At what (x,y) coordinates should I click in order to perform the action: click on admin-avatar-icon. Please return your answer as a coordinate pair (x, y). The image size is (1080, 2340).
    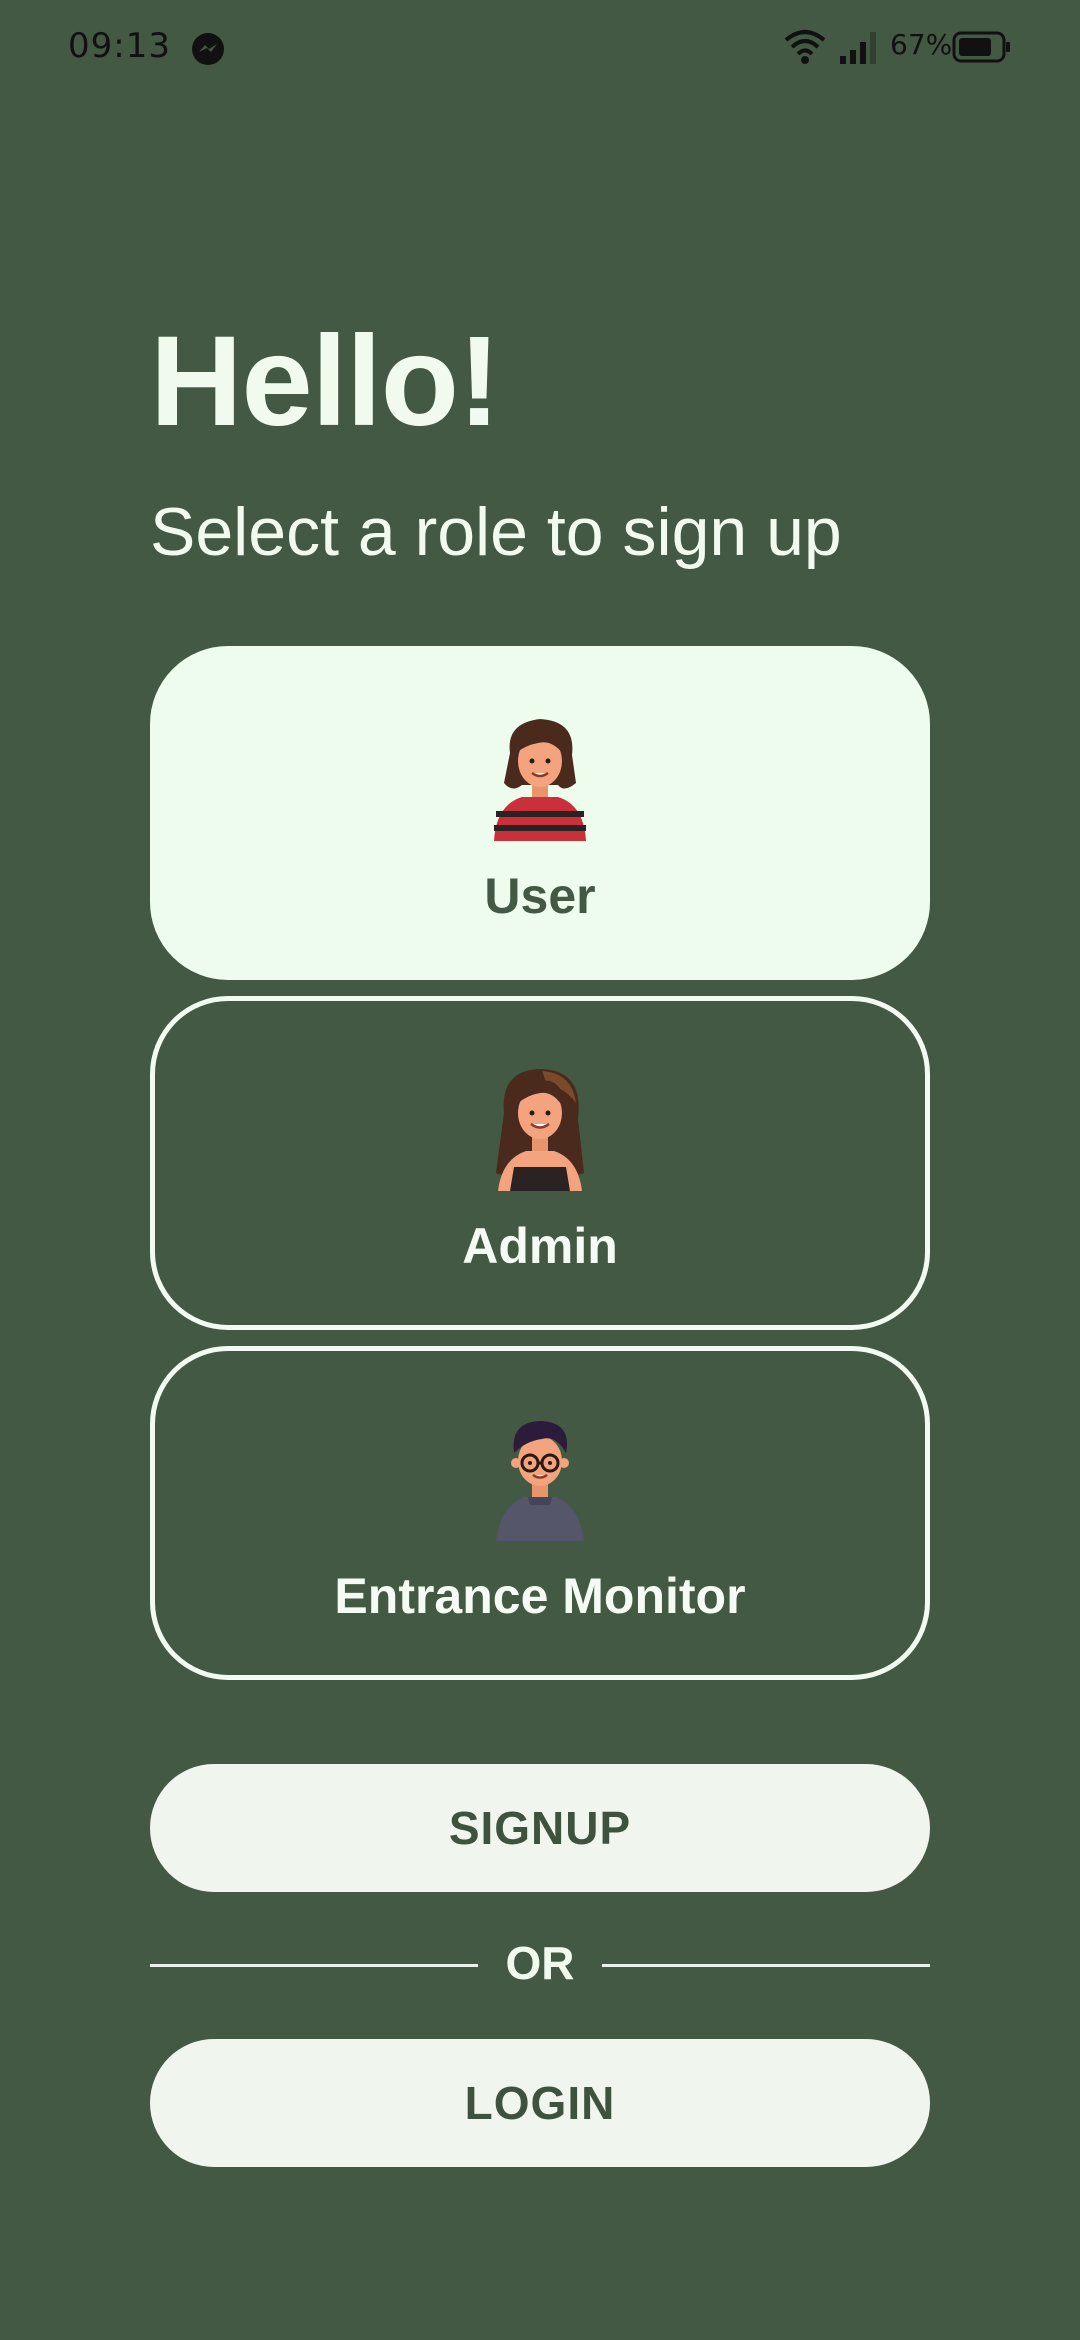
    Looking at the image, I should click on (540, 1130).